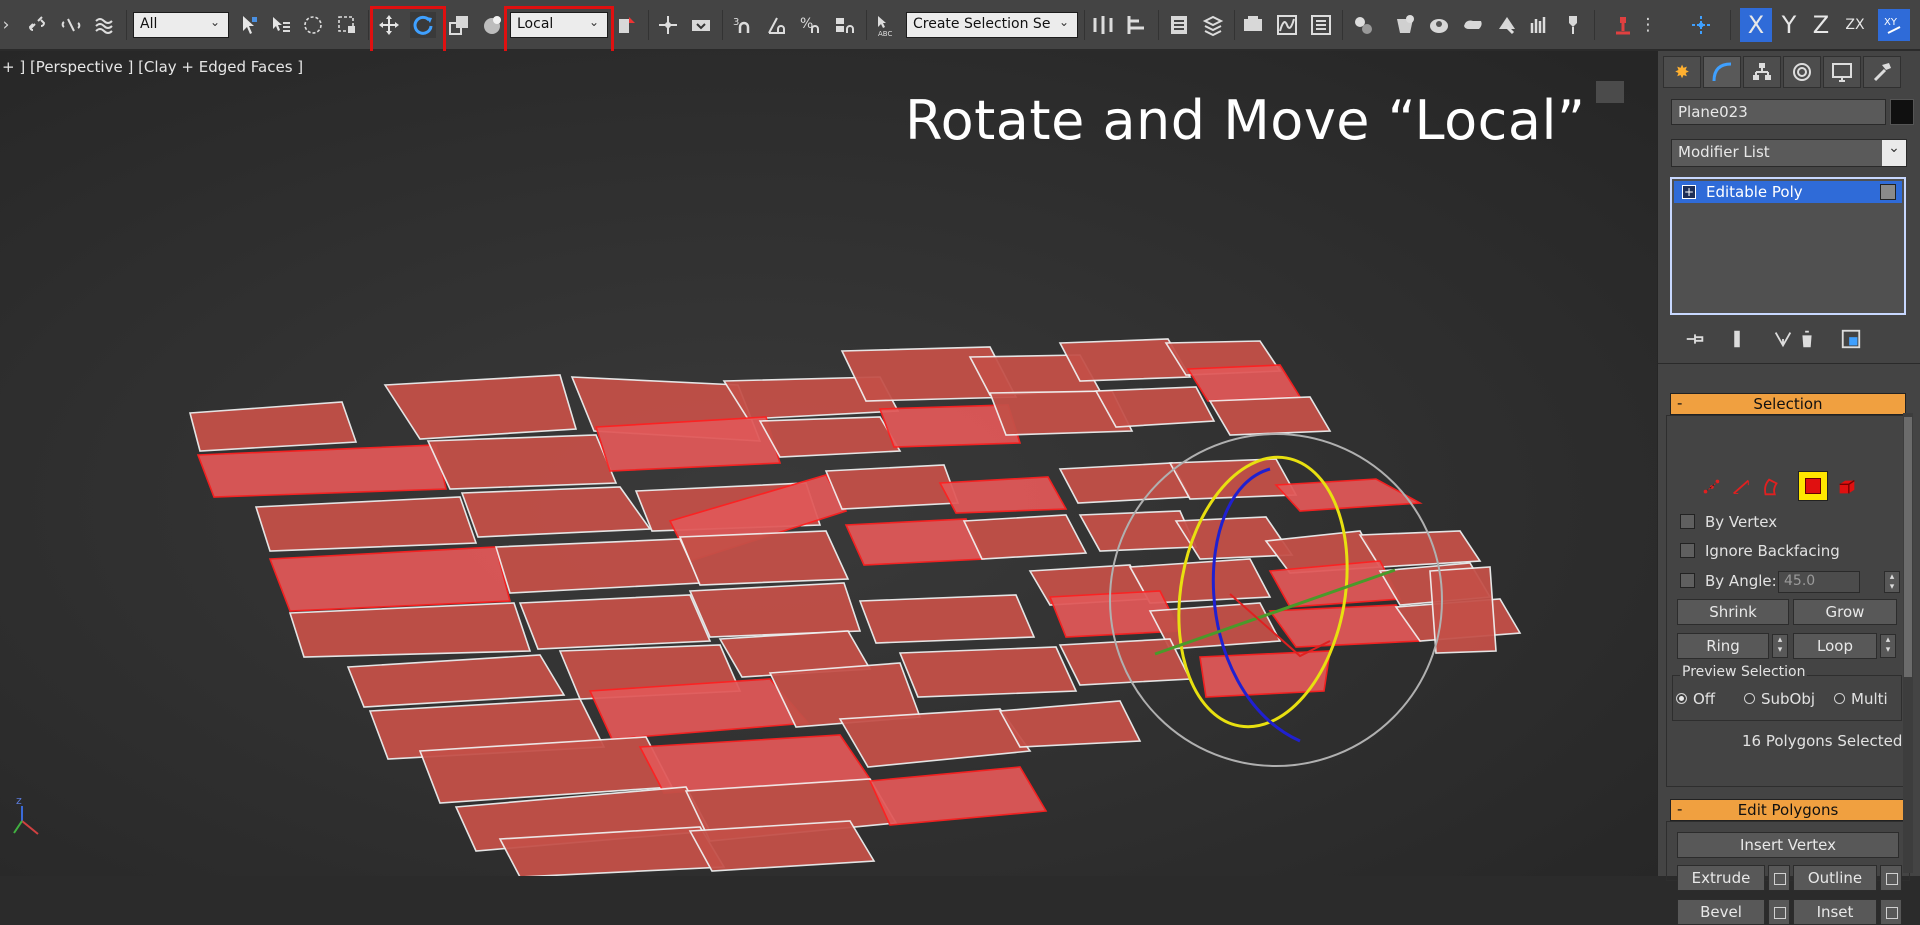 This screenshot has height=925, width=1920. Describe the element at coordinates (1780, 646) in the screenshot. I see `ring-spinner: ▴ ▾` at that location.